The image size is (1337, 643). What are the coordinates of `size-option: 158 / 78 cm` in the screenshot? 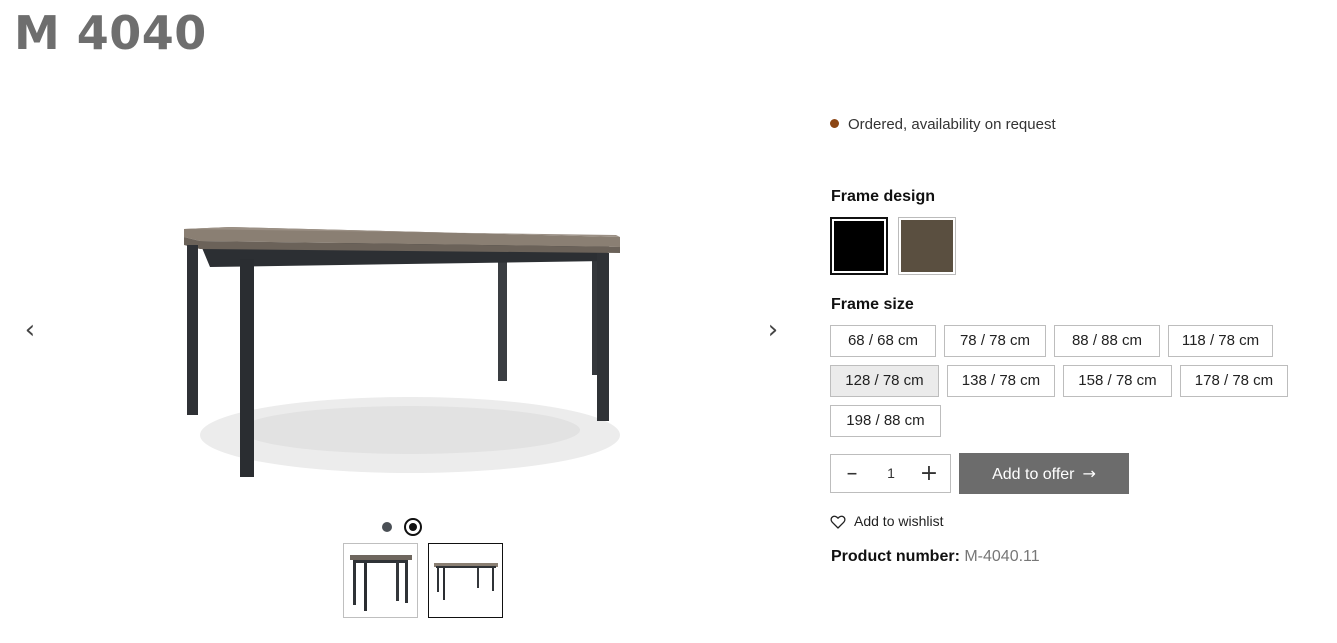 It's located at (1117, 381).